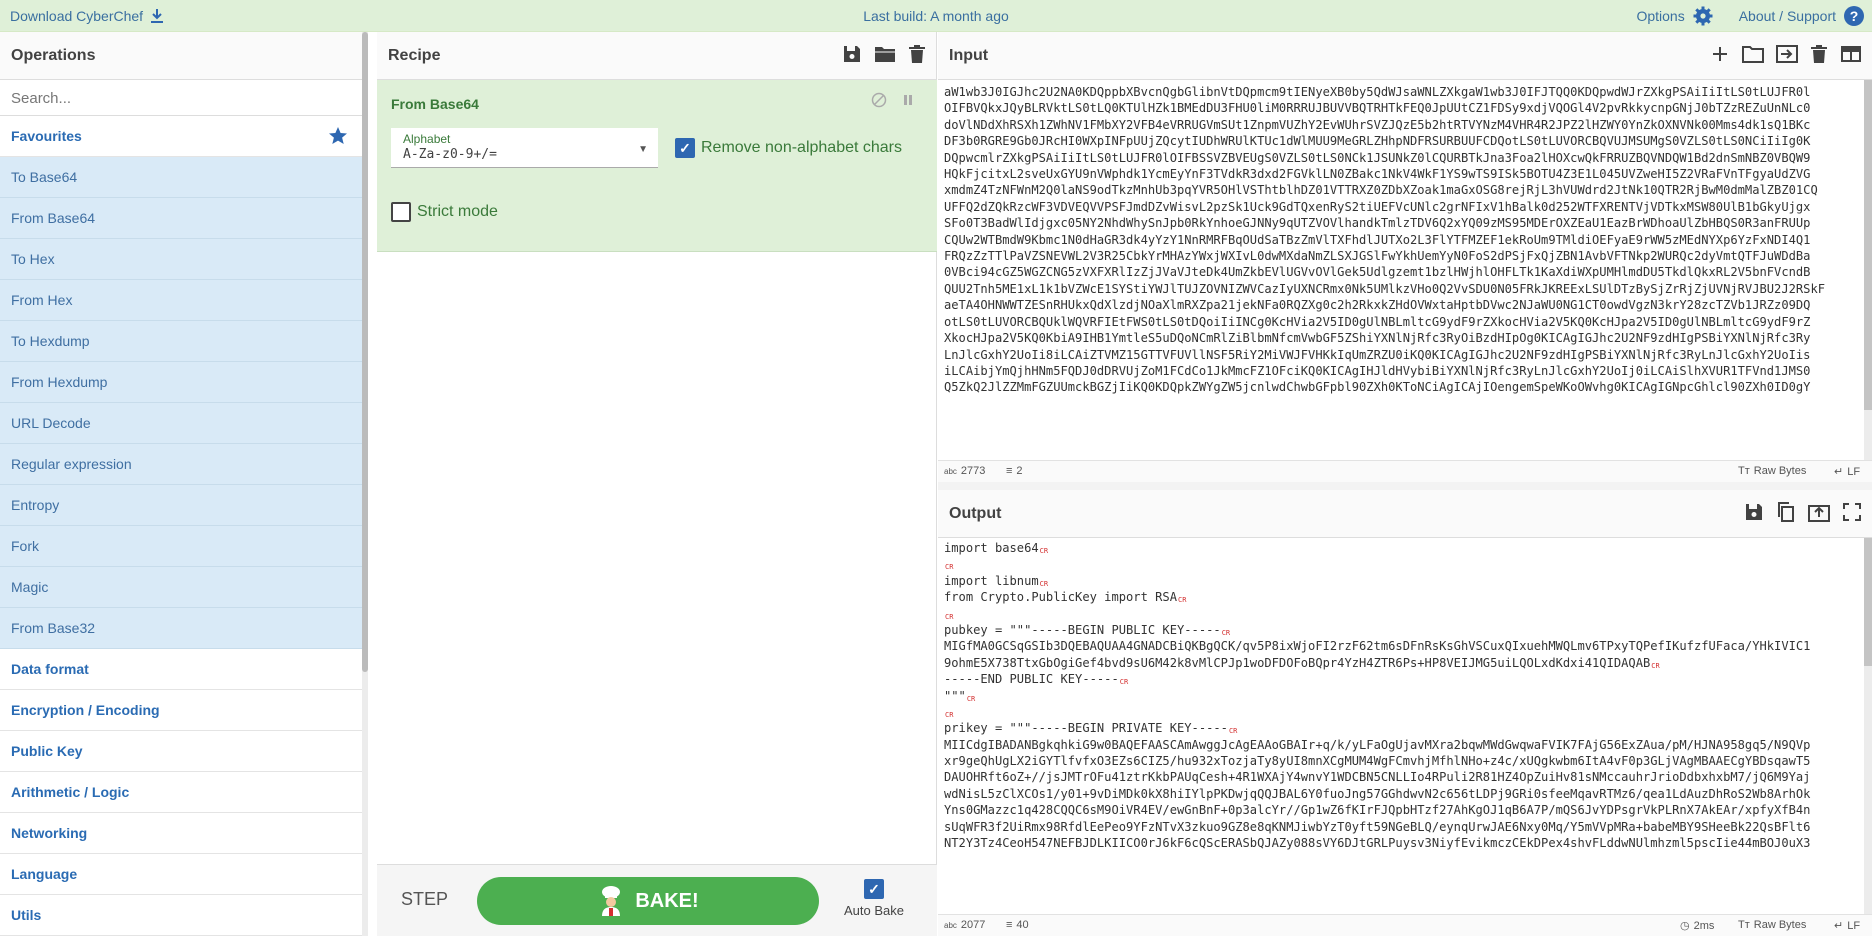 This screenshot has height=936, width=1872. Describe the element at coordinates (181, 587) in the screenshot. I see `operation-item: Magic` at that location.